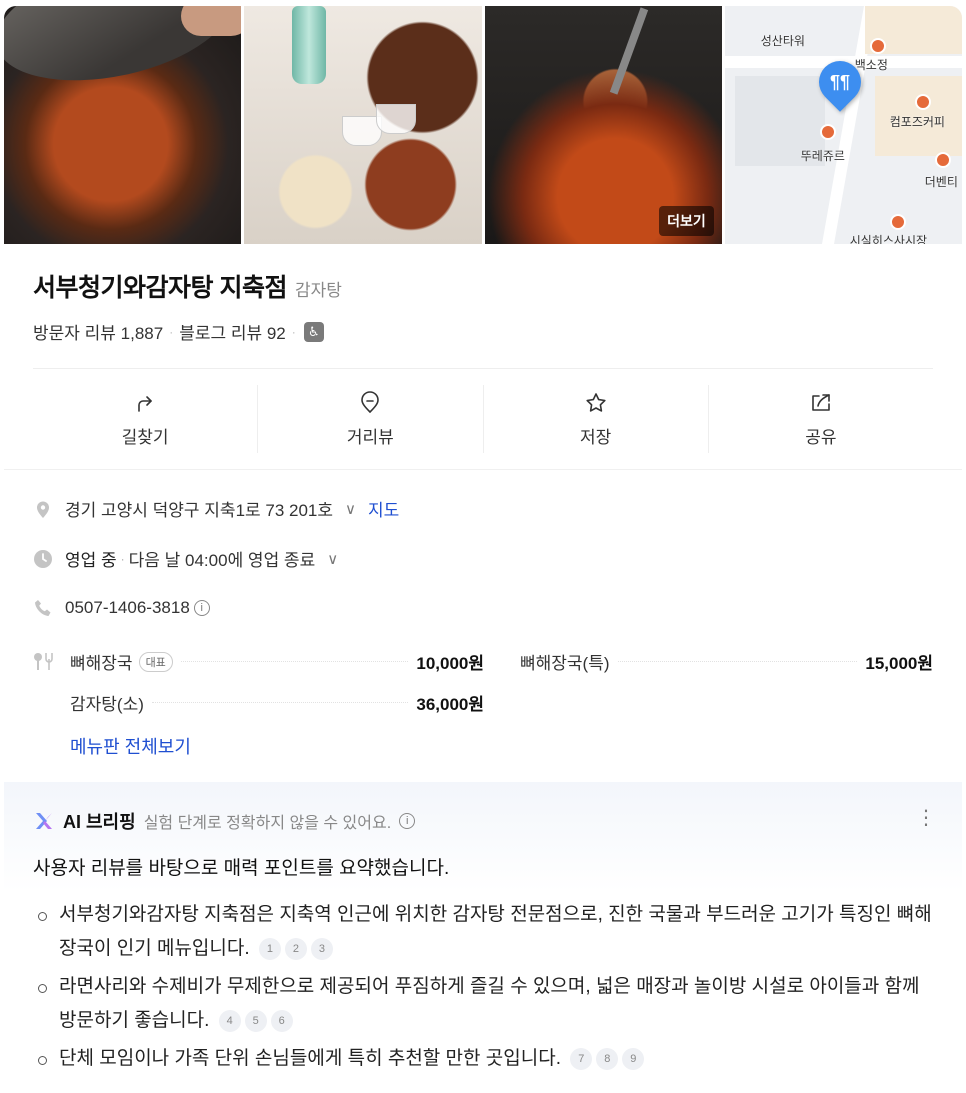 The width and height of the screenshot is (966, 1093). What do you see at coordinates (295, 948) in the screenshot?
I see `citation-badge: 2` at bounding box center [295, 948].